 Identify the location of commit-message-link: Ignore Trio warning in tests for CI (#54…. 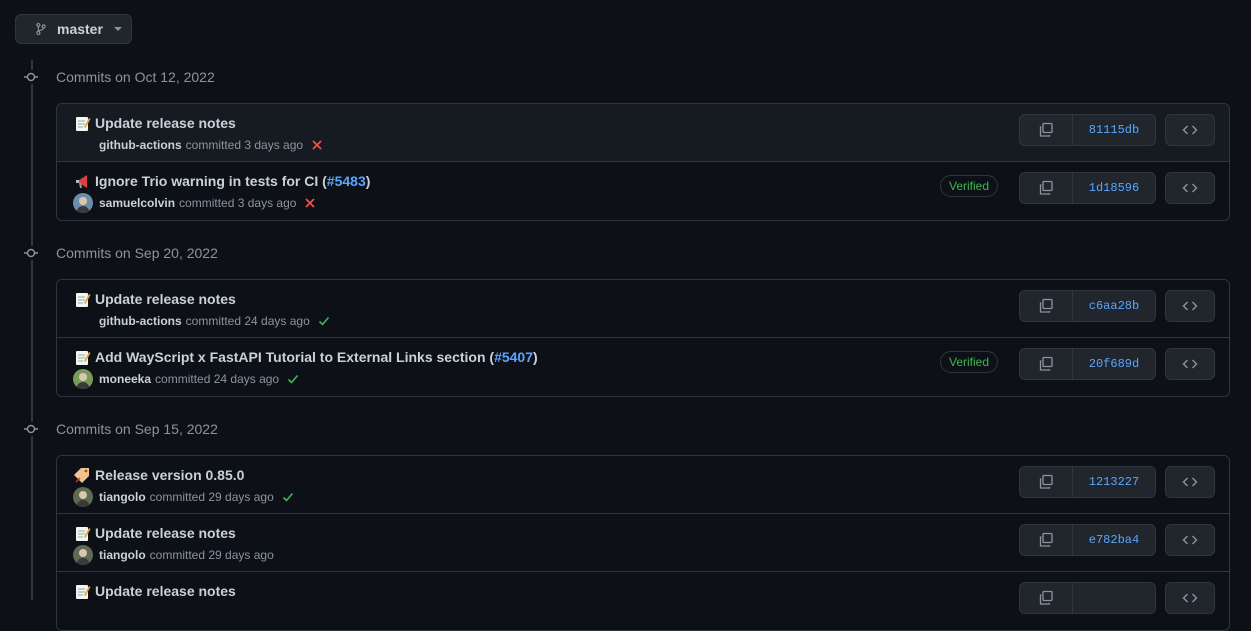
(232, 181).